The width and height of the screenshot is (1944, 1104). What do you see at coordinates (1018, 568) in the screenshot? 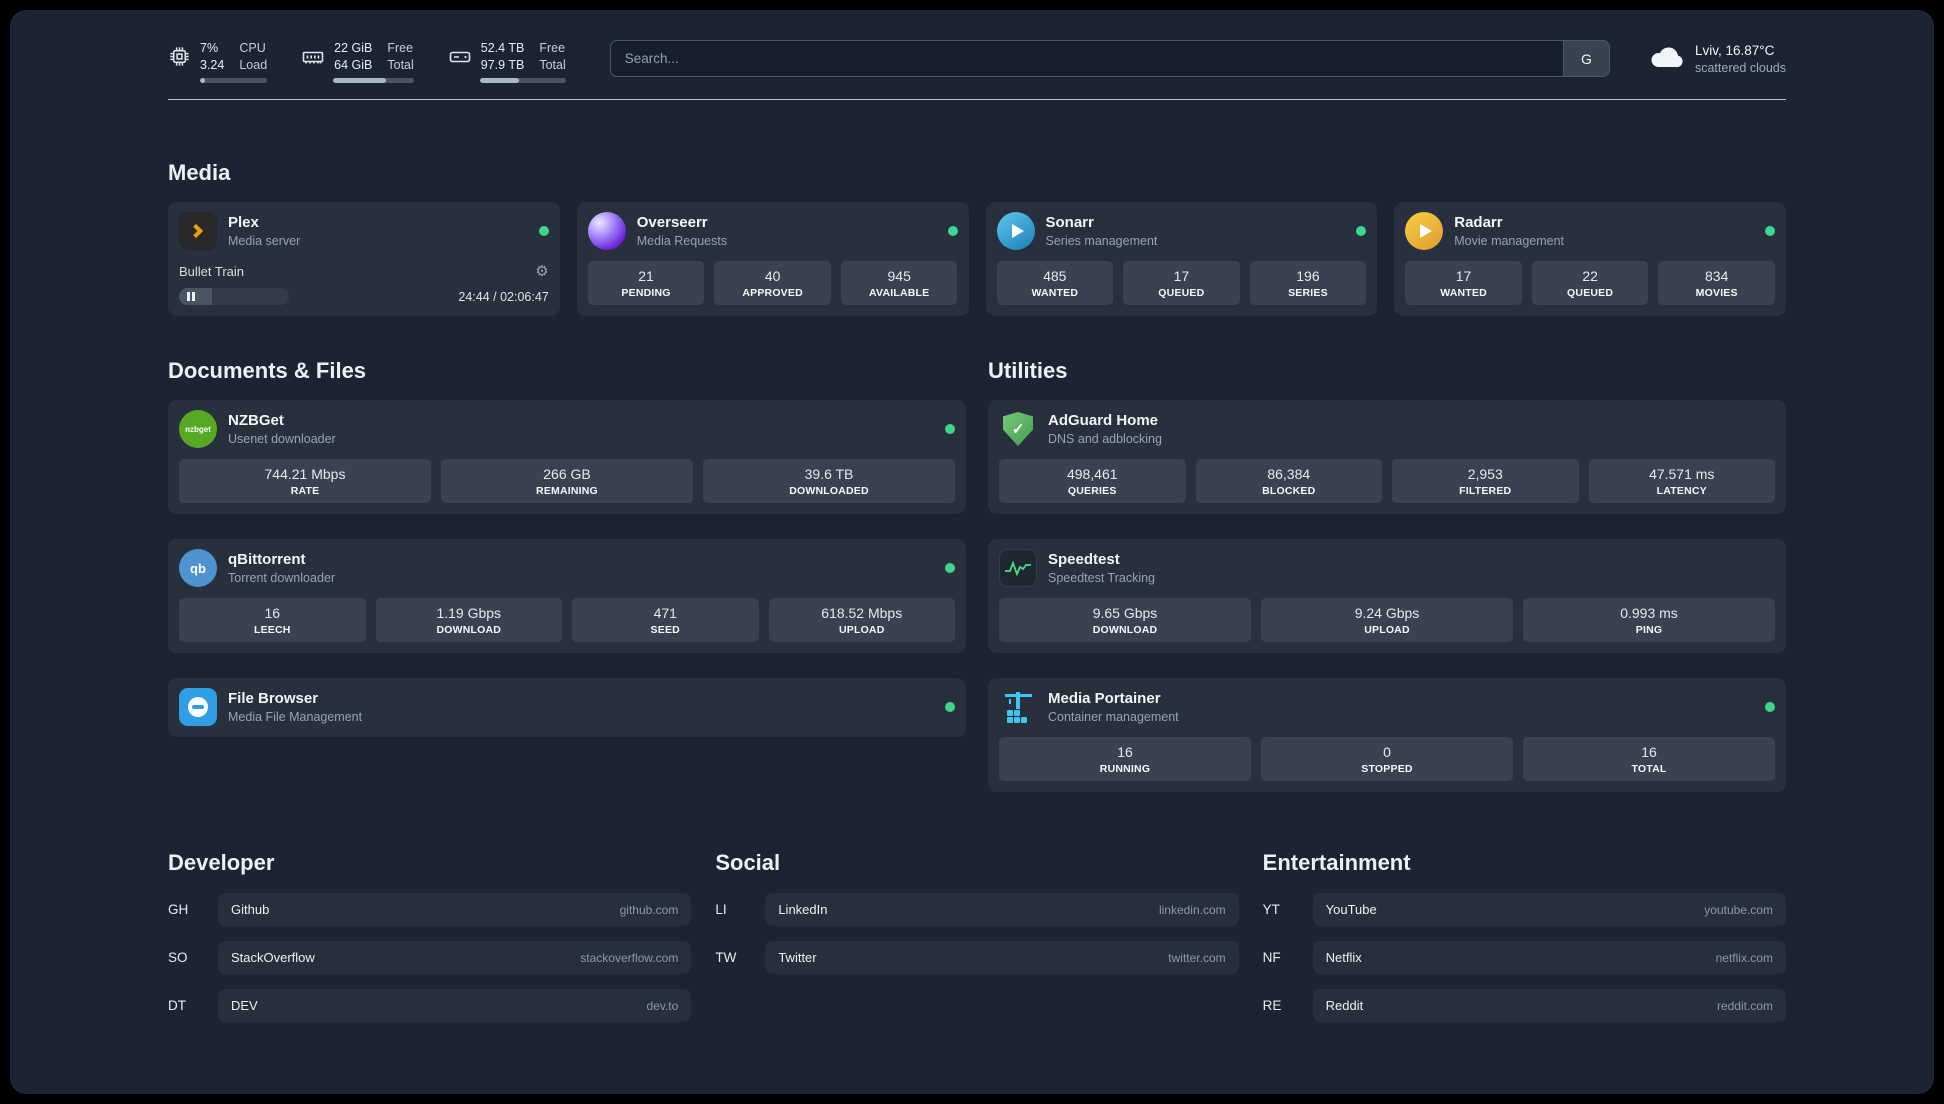
I see `speedtest-icon` at bounding box center [1018, 568].